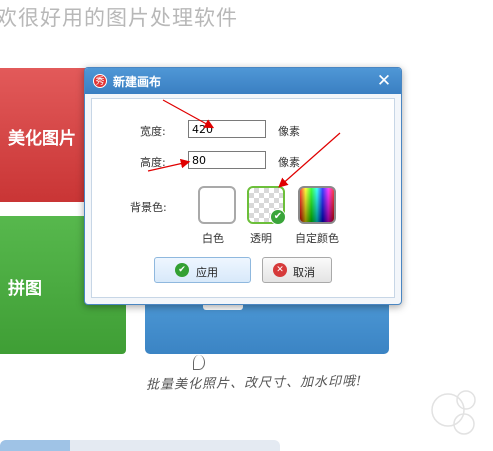  Describe the element at coordinates (278, 217) in the screenshot. I see `selected-check-icon: ✔` at that location.